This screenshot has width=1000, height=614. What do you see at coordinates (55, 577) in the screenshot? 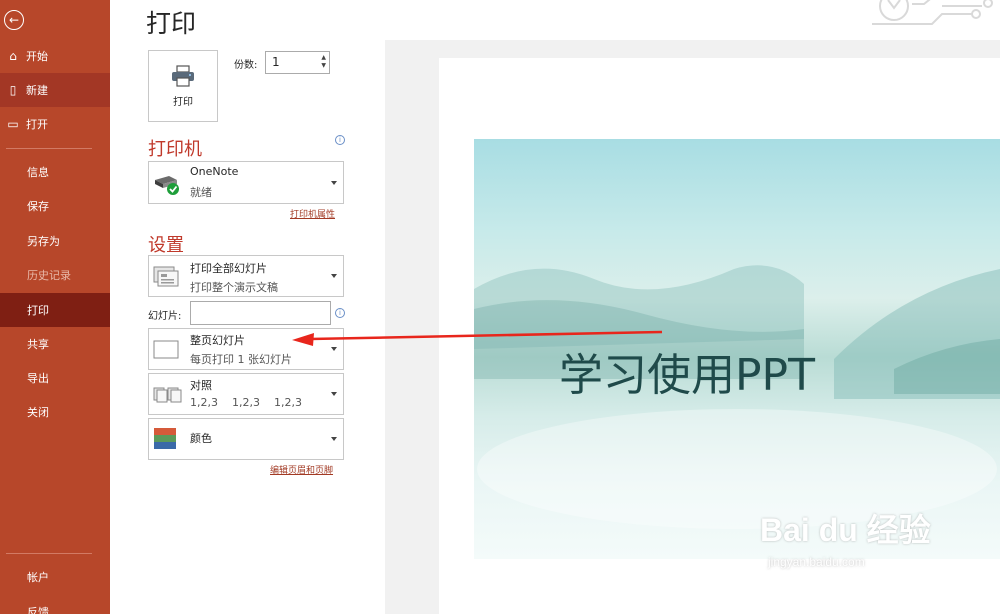
I see `sidebar-item-account: 帐户` at bounding box center [55, 577].